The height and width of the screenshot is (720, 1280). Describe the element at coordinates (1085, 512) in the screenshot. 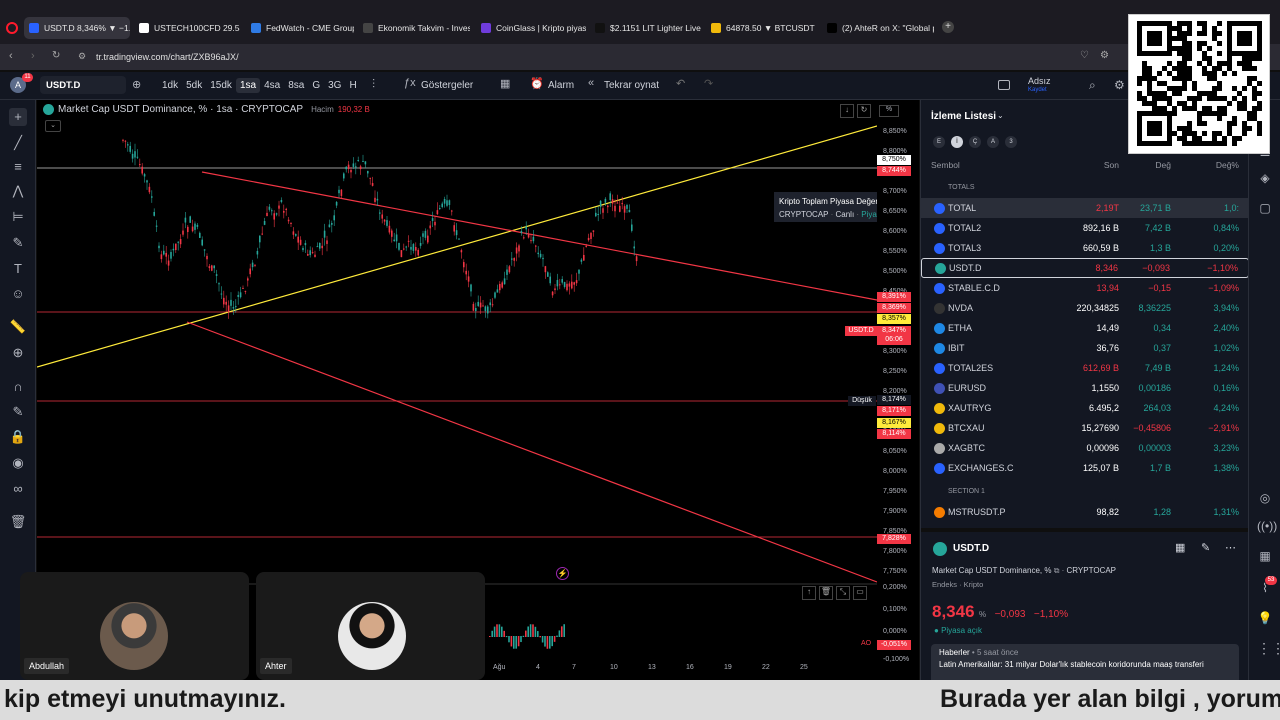

I see `watchlist-row: MSTRUSDT.P 98,82 1,28 1,31%` at that location.